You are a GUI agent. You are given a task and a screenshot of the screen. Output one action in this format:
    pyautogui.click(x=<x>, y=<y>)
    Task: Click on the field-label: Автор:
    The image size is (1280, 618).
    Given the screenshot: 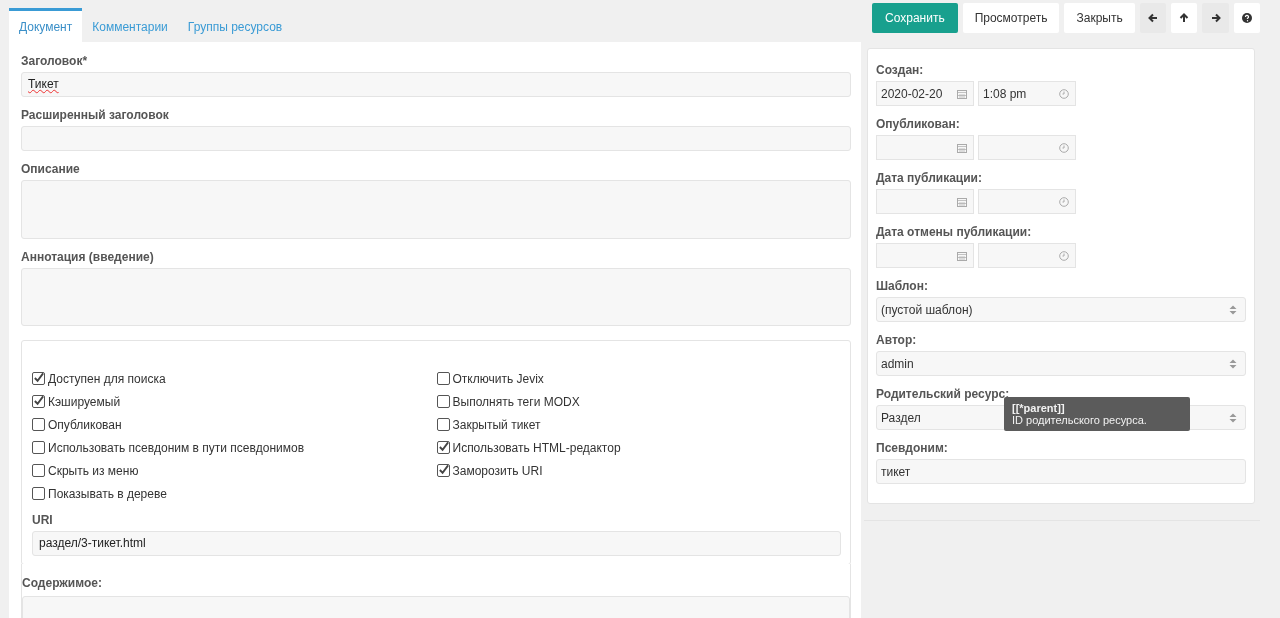 What is the action you would take?
    pyautogui.click(x=897, y=340)
    